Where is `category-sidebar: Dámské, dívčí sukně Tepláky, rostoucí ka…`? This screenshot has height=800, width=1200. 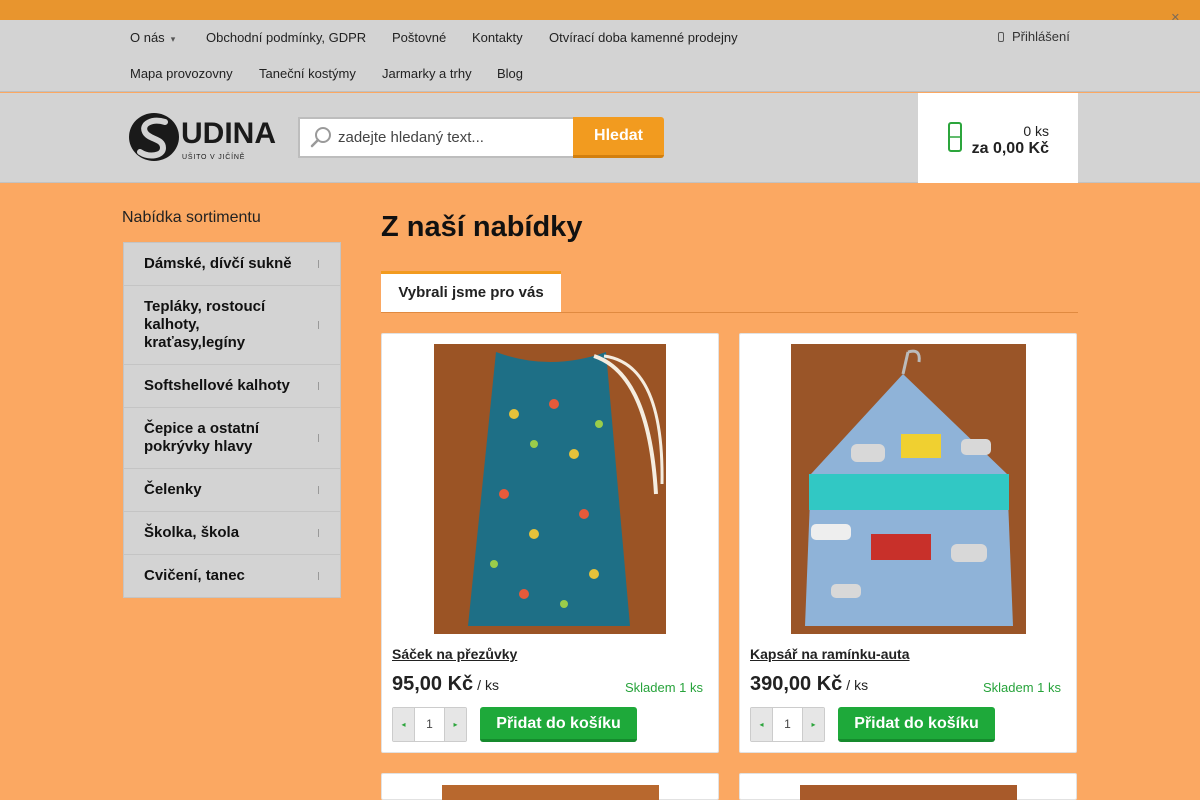 category-sidebar: Dámské, dívčí sukně Tepláky, rostoucí ka… is located at coordinates (232, 420).